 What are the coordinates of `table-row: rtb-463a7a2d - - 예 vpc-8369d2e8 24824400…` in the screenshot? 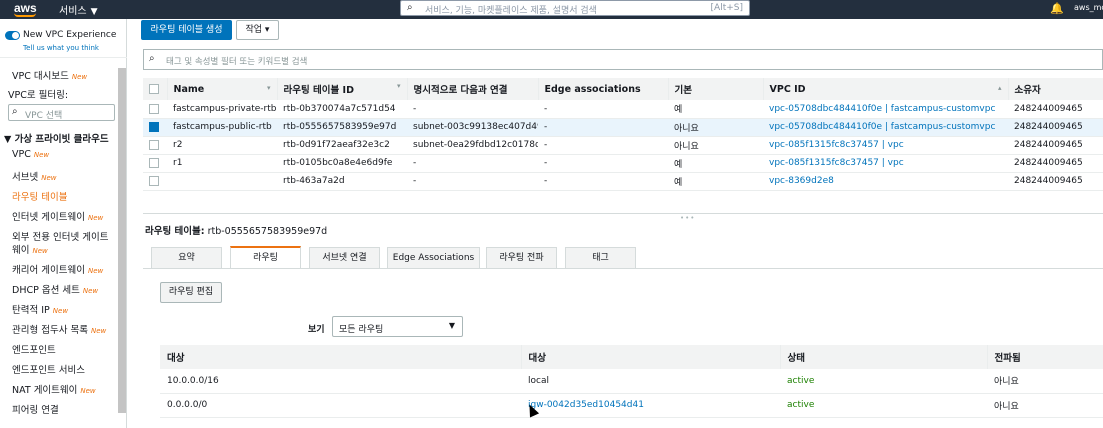 It's located at (623, 181).